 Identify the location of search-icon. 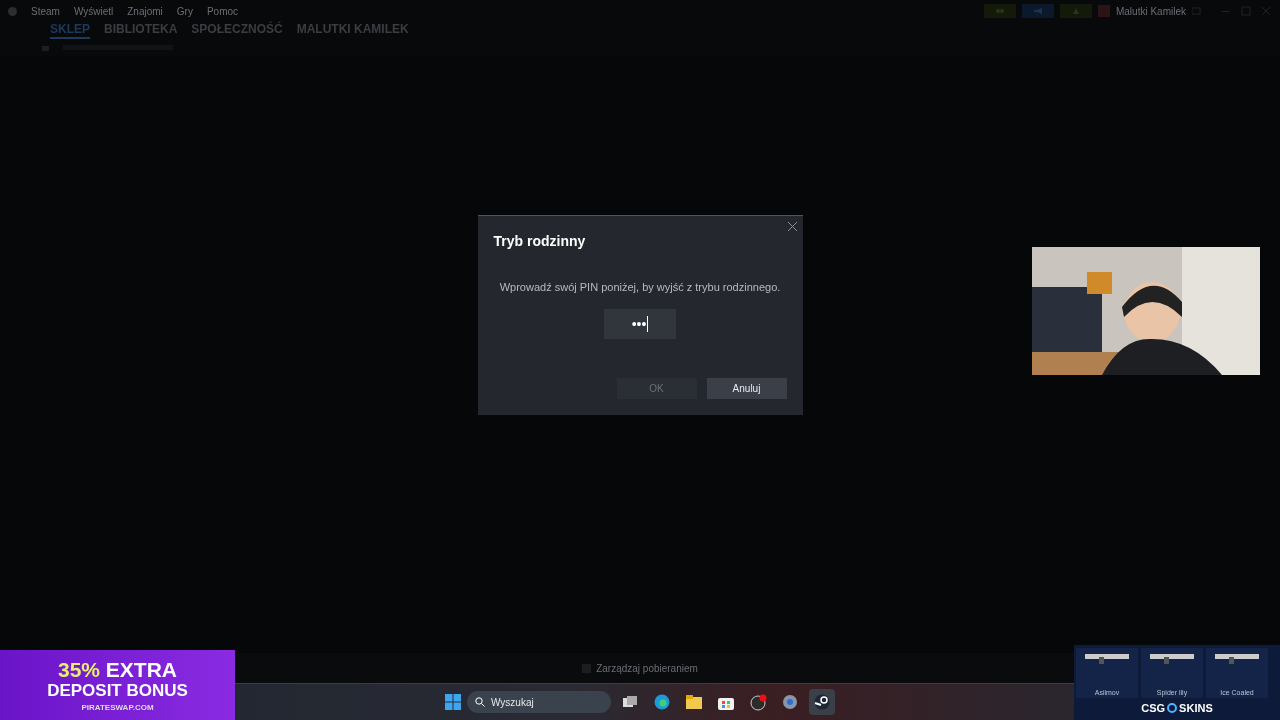
(480, 702).